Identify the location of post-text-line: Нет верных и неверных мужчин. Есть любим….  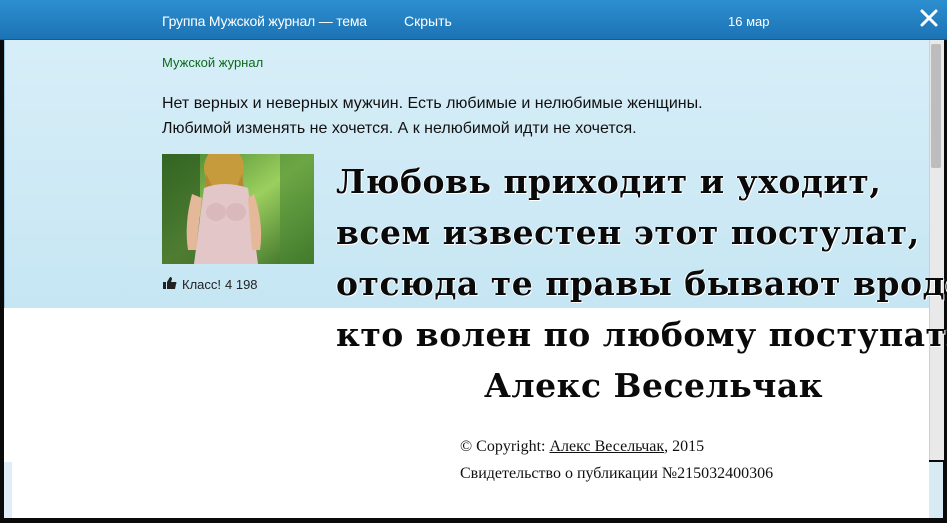
(432, 103).